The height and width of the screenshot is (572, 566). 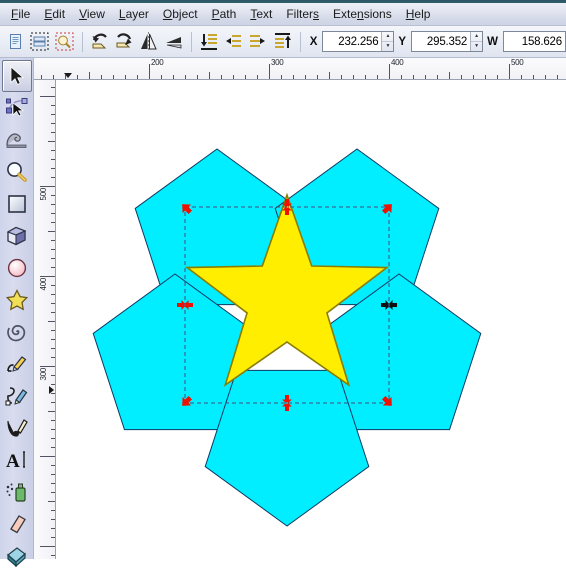 I want to click on ruler-label: 300, so click(x=277, y=62).